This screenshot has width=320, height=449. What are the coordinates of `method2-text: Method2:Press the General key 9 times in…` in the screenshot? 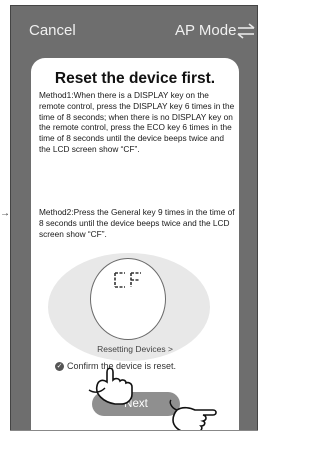 It's located at (137, 223).